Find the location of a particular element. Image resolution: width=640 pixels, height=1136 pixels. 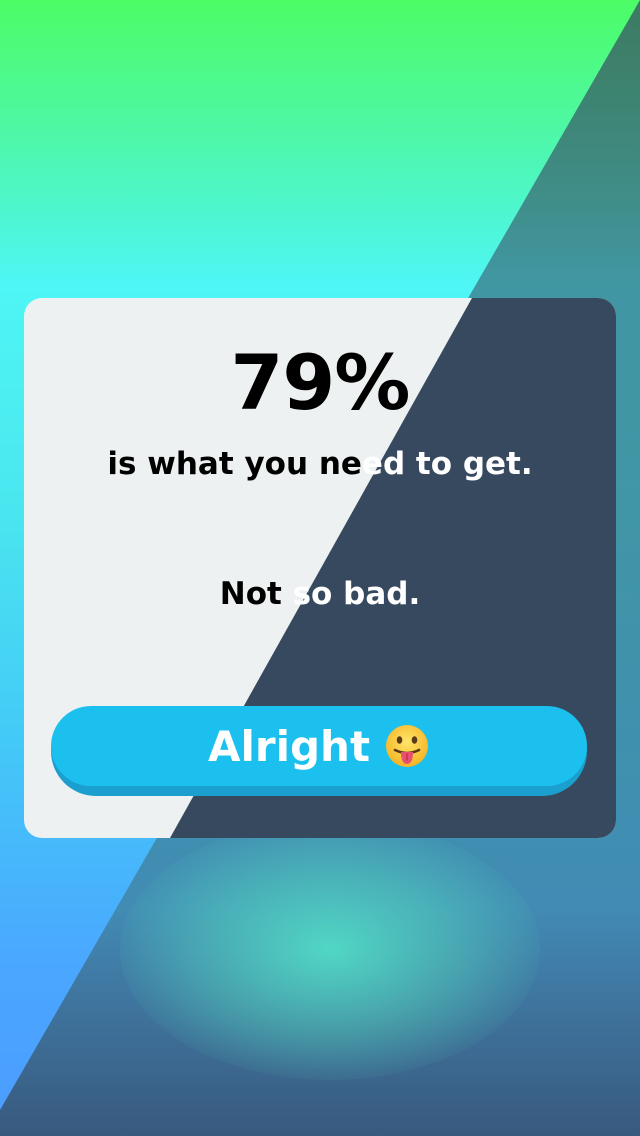

subtitle-part-light: ed to get. is located at coordinates (447, 464).